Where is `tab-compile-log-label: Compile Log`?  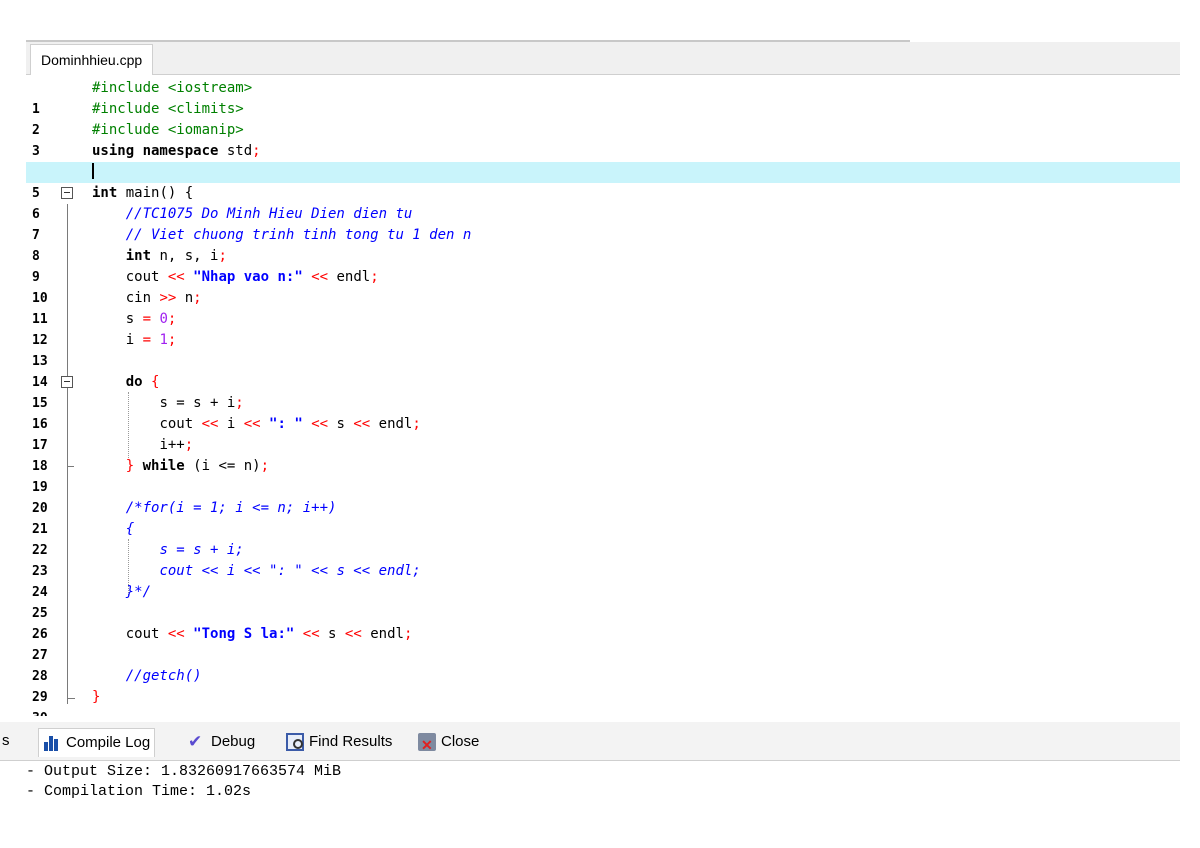
tab-compile-log-label: Compile Log is located at coordinates (108, 742).